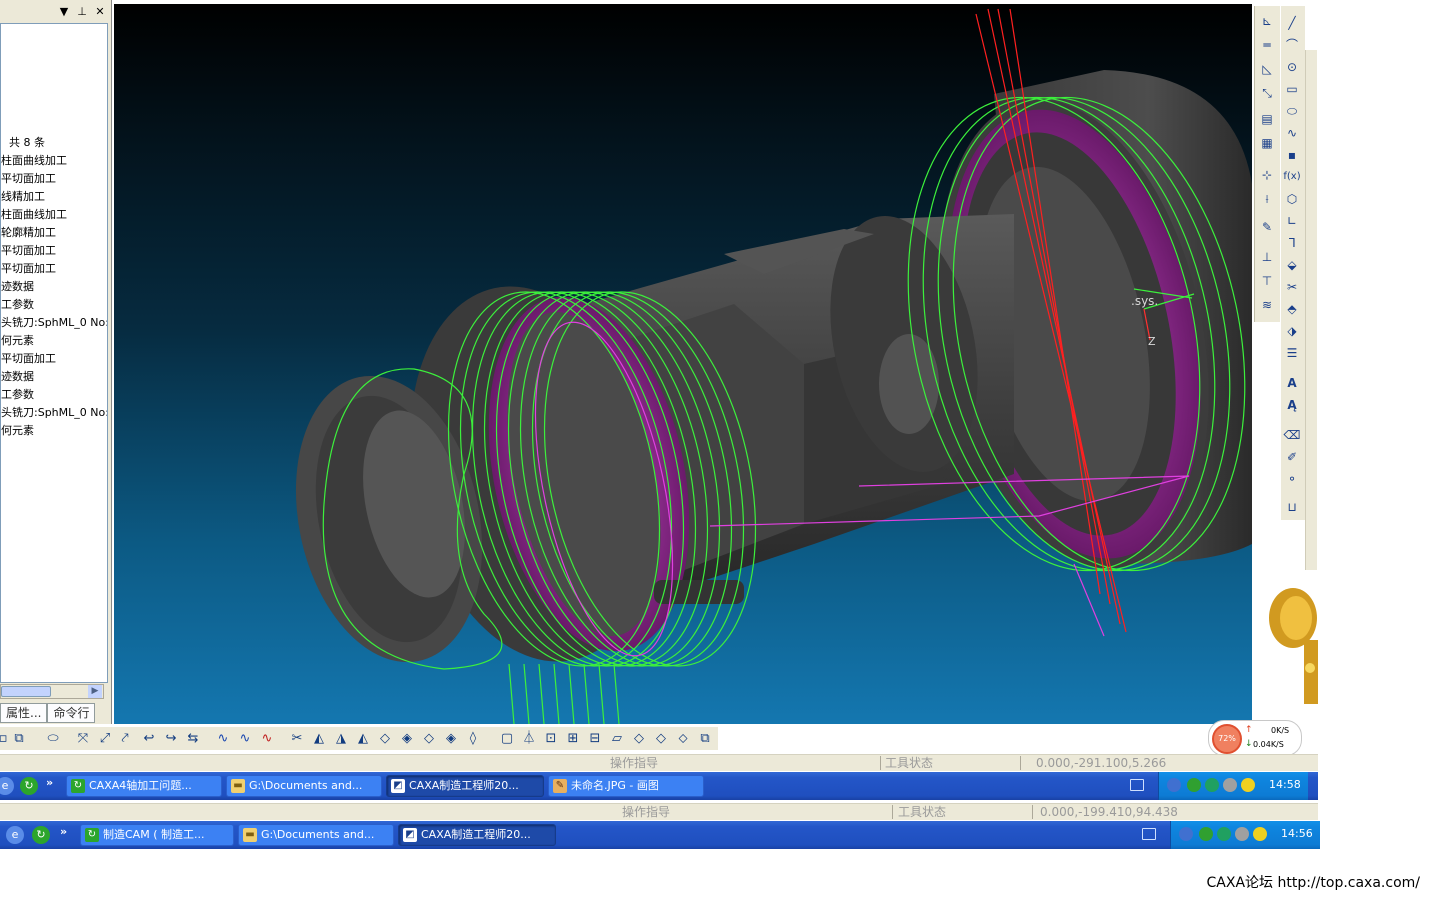  I want to click on text-icon: A, so click(1292, 383).